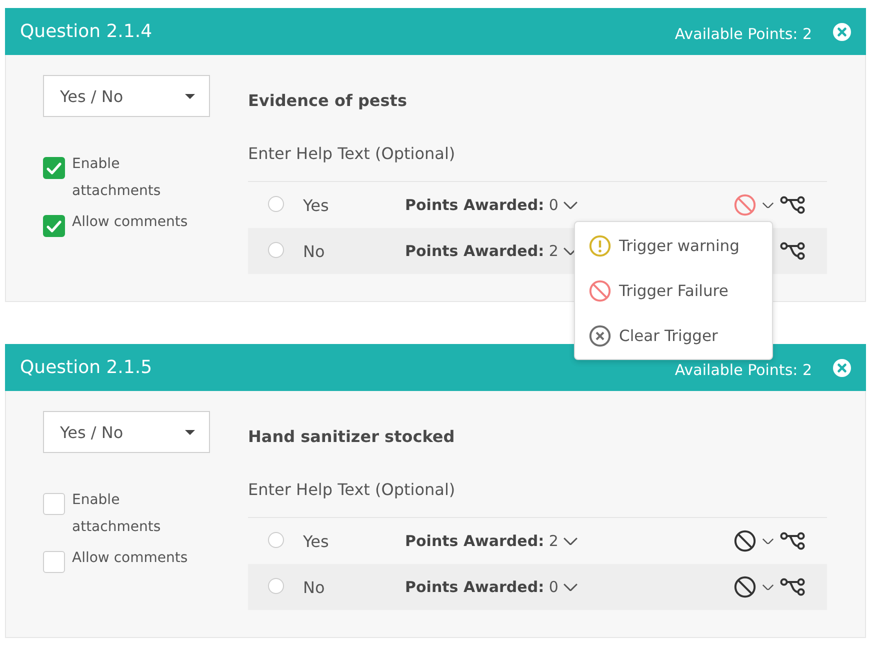 The height and width of the screenshot is (645, 874). Describe the element at coordinates (600, 335) in the screenshot. I see `x-circle-icon` at that location.